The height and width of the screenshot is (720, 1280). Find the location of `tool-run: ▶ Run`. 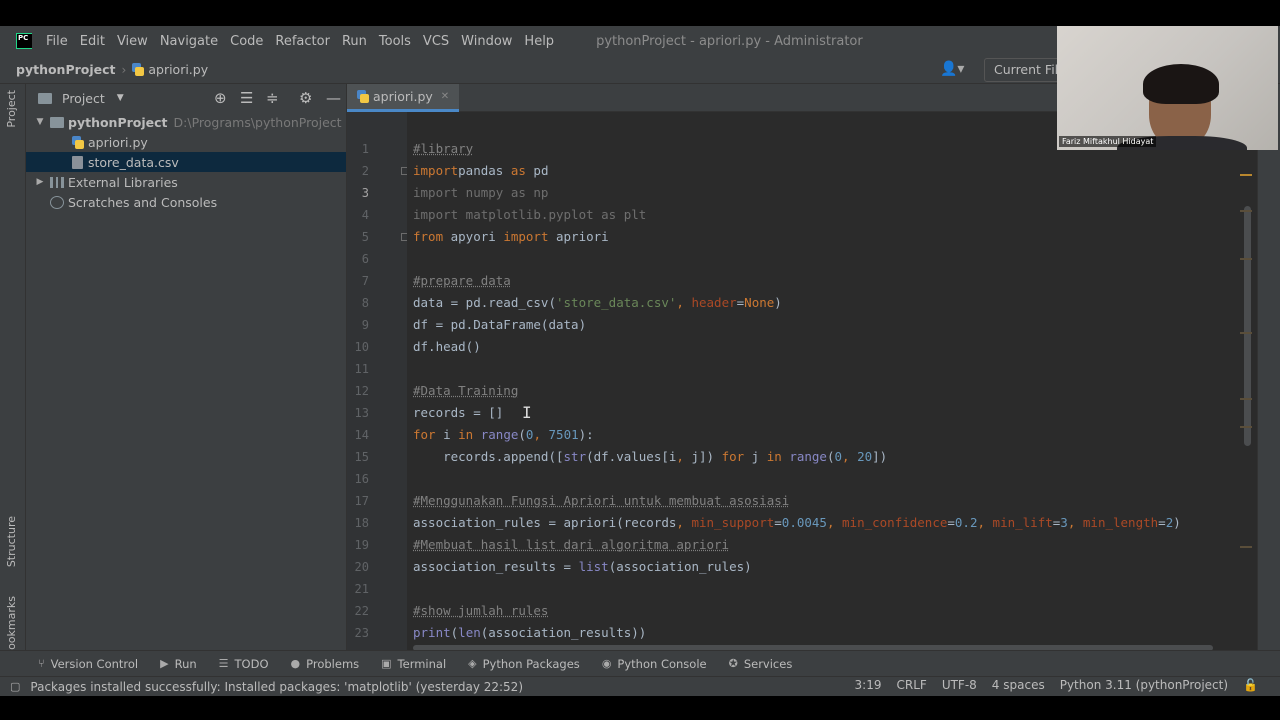

tool-run: ▶ Run is located at coordinates (178, 664).